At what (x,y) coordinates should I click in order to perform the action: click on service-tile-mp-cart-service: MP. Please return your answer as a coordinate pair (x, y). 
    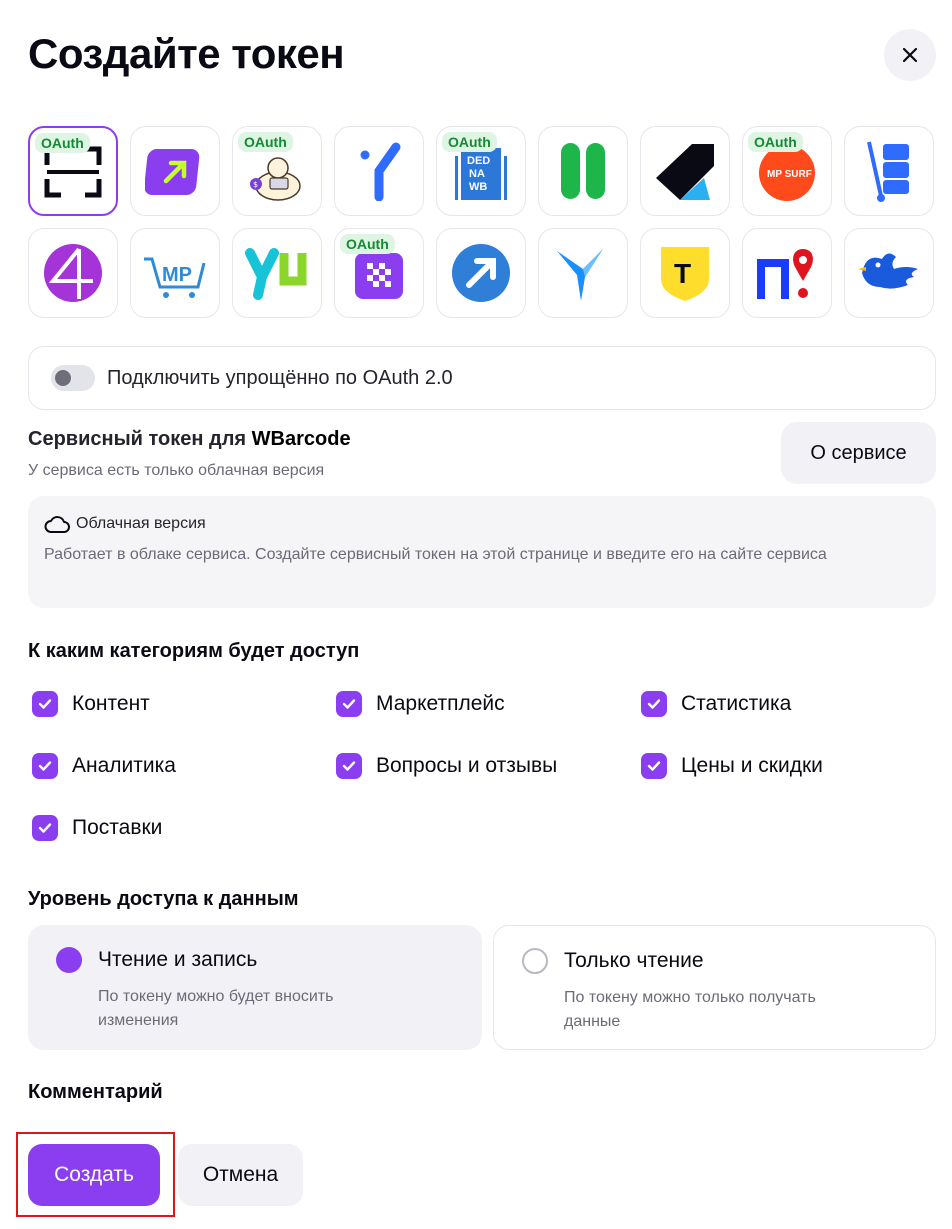
    Looking at the image, I should click on (175, 273).